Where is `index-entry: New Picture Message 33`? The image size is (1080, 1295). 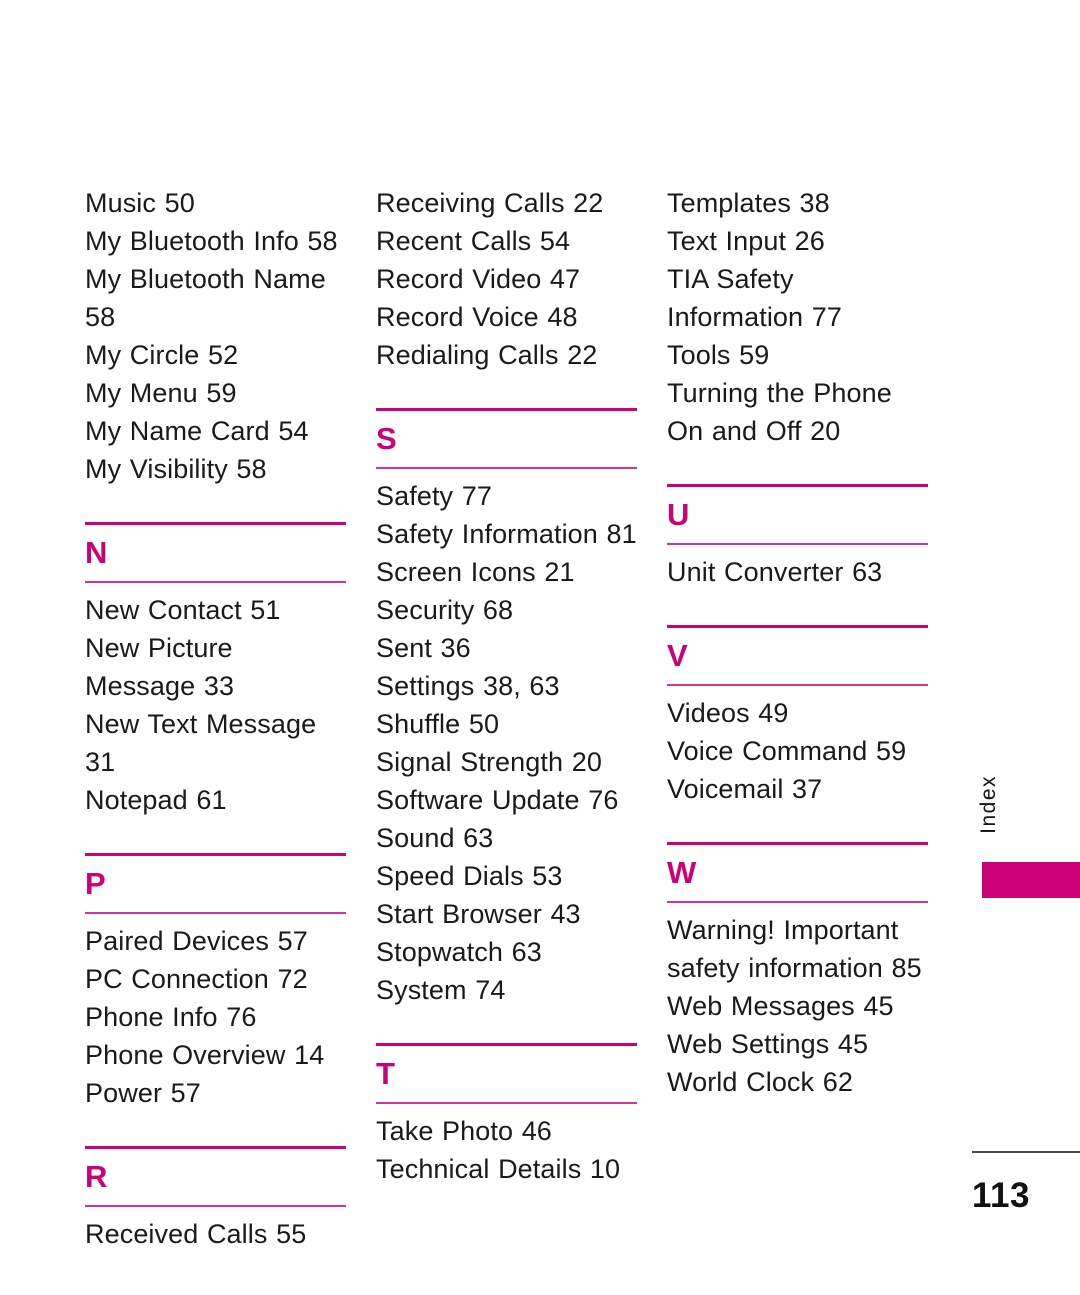
index-entry: New Picture Message 33 is located at coordinates (215, 667).